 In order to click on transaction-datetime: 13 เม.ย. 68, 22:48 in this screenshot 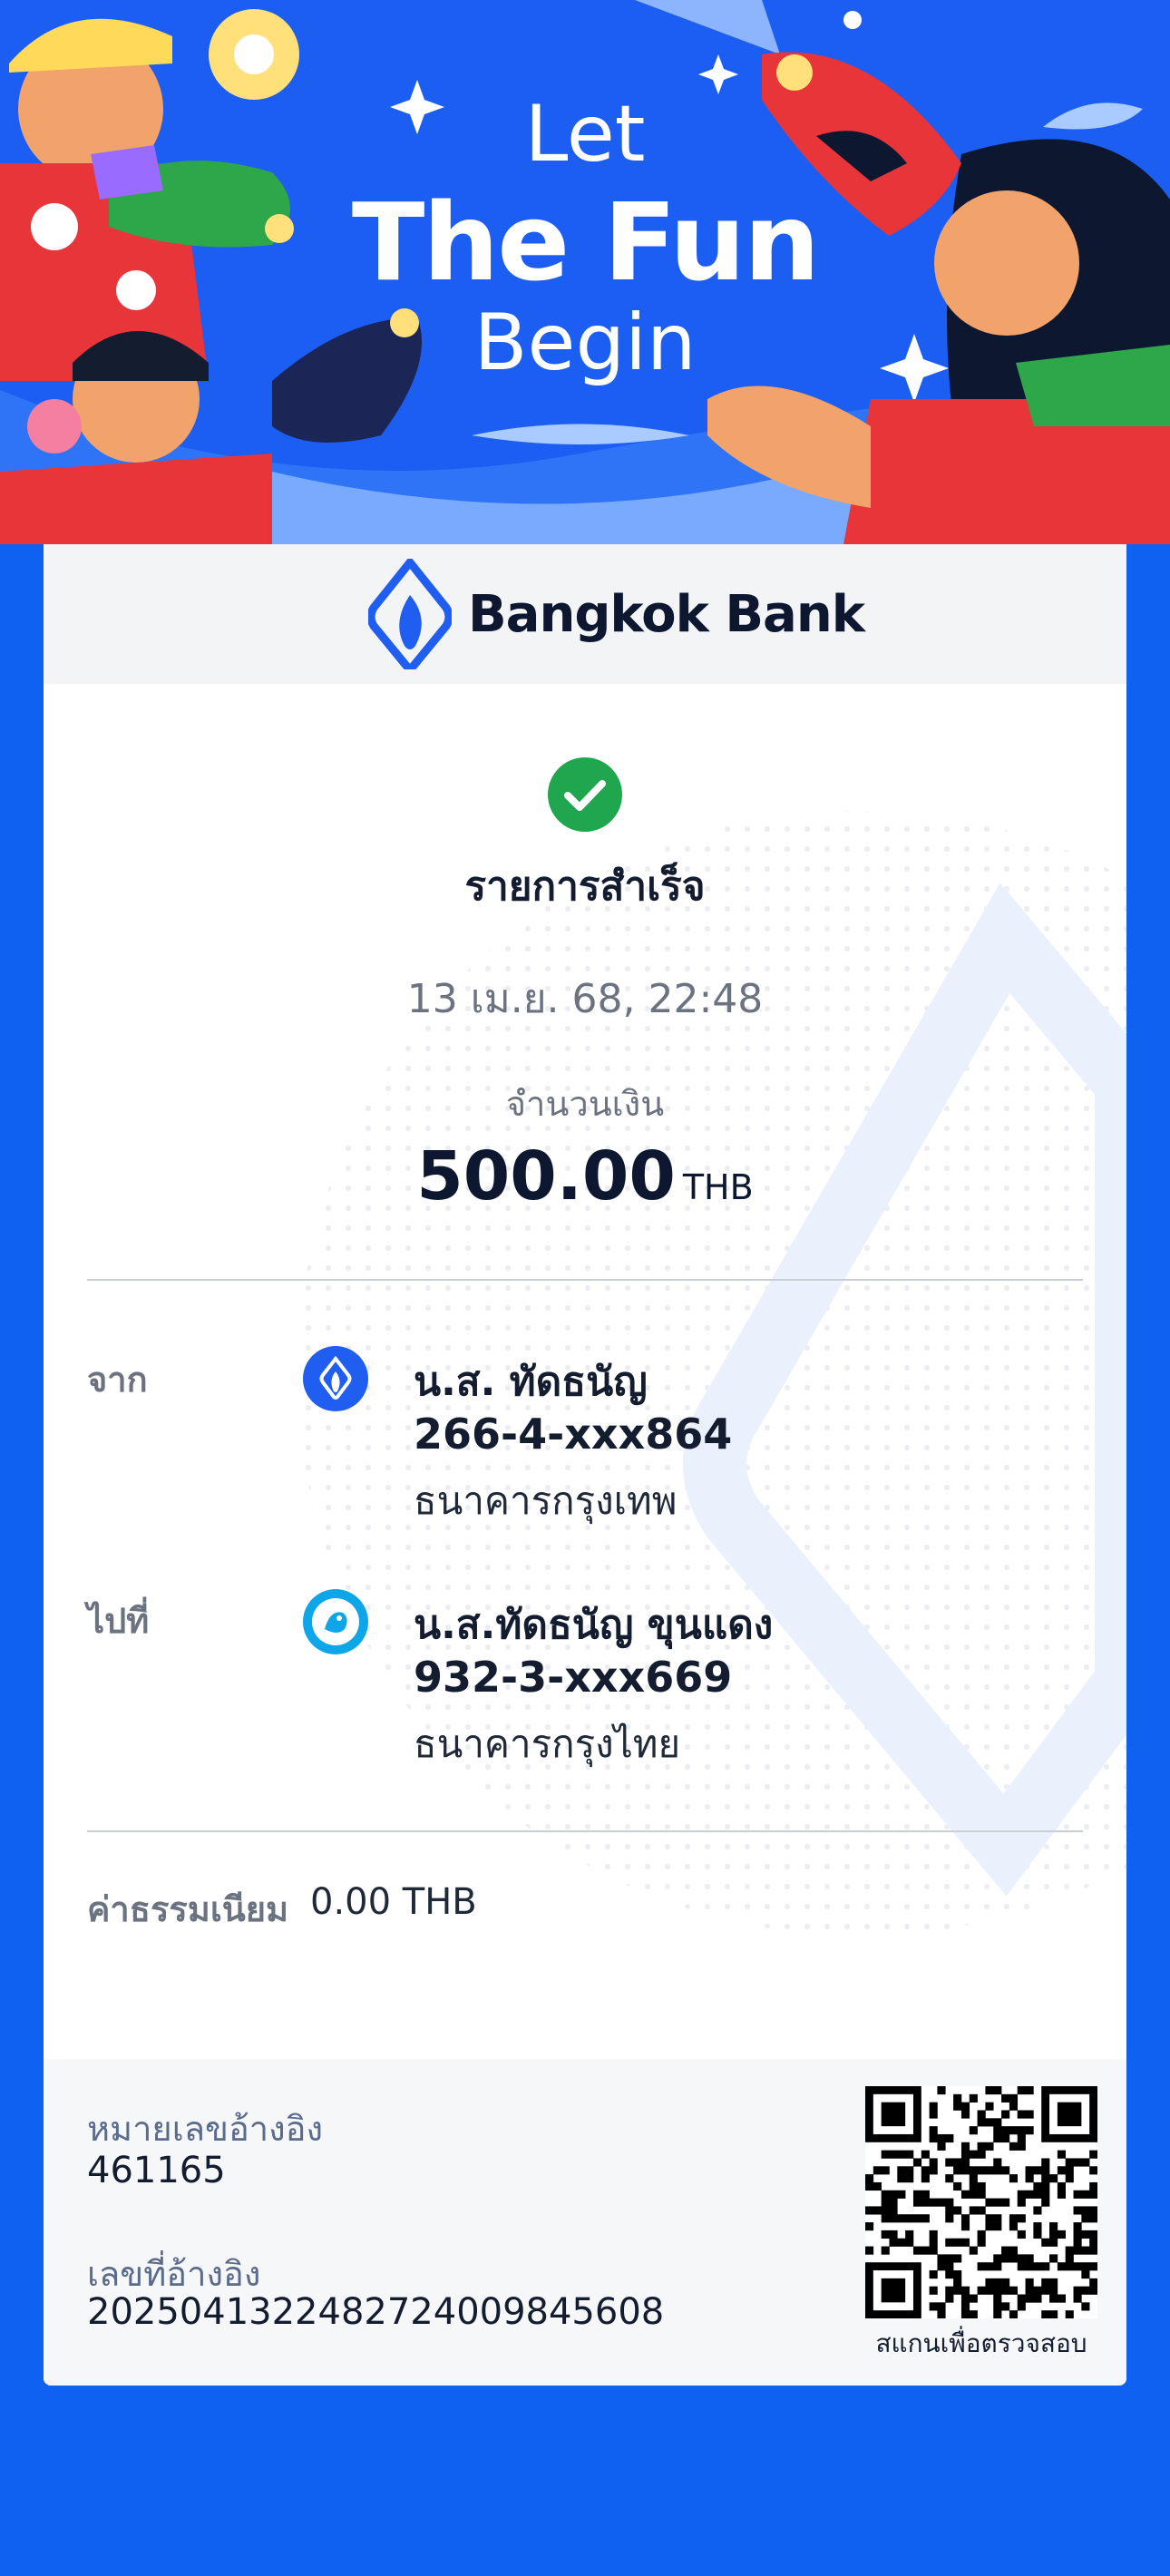, I will do `click(585, 999)`.